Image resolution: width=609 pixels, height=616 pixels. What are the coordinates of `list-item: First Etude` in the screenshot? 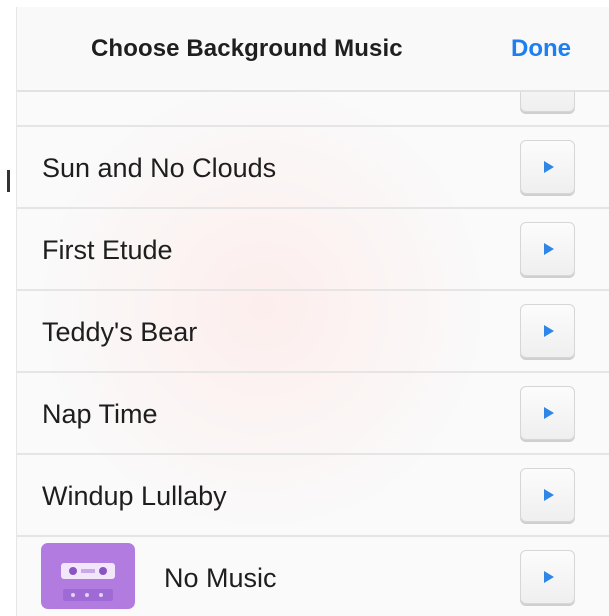 It's located at (313, 250).